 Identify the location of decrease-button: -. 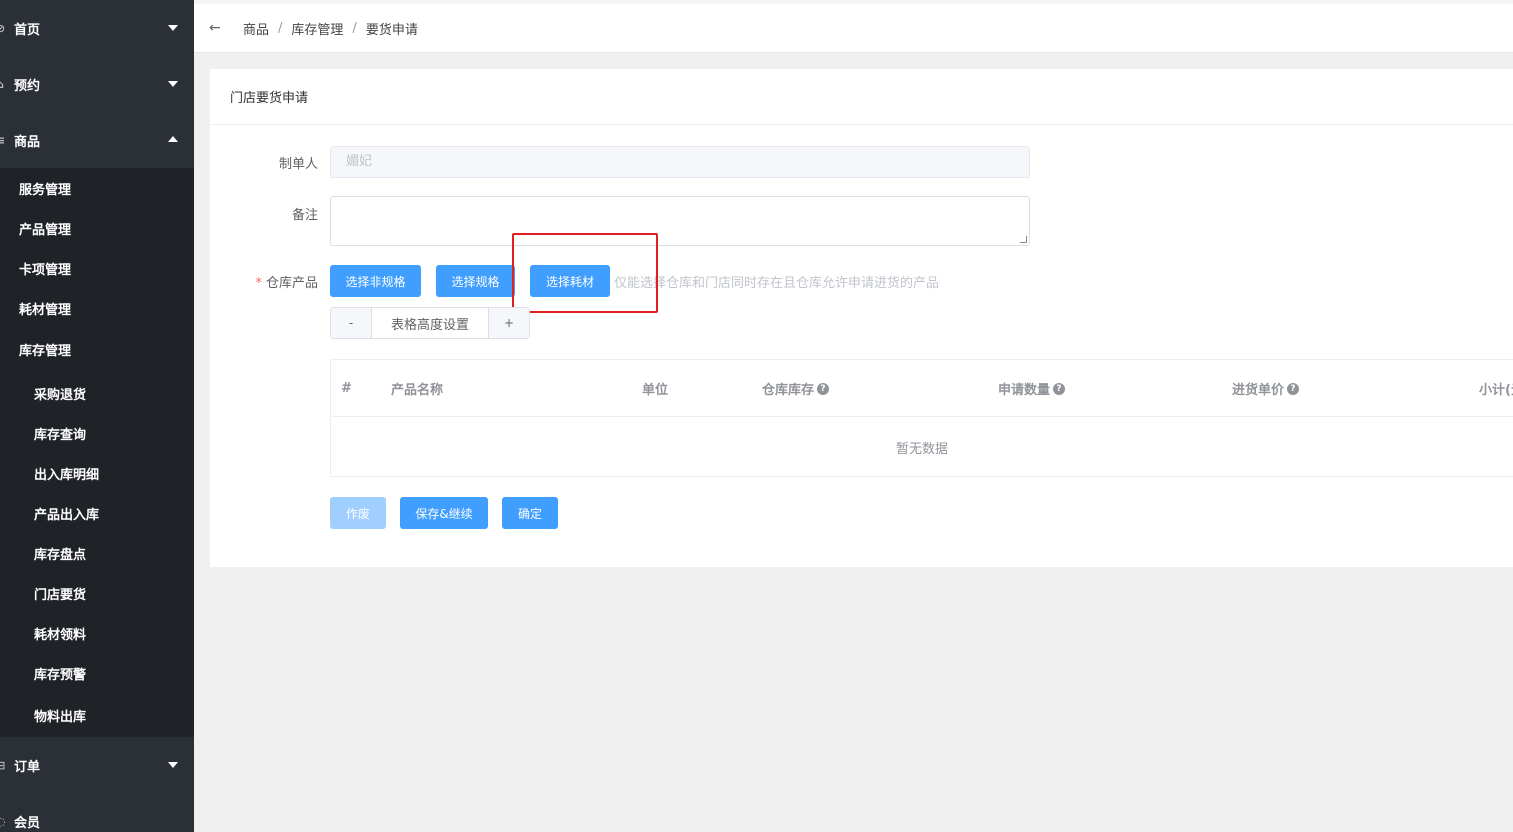
(351, 323).